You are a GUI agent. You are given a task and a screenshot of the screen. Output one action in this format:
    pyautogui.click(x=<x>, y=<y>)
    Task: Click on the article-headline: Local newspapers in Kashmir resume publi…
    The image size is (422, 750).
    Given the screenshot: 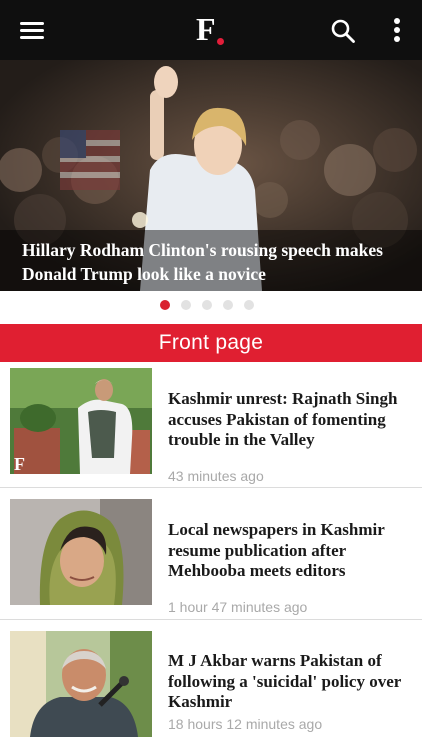 What is the action you would take?
    pyautogui.click(x=288, y=551)
    